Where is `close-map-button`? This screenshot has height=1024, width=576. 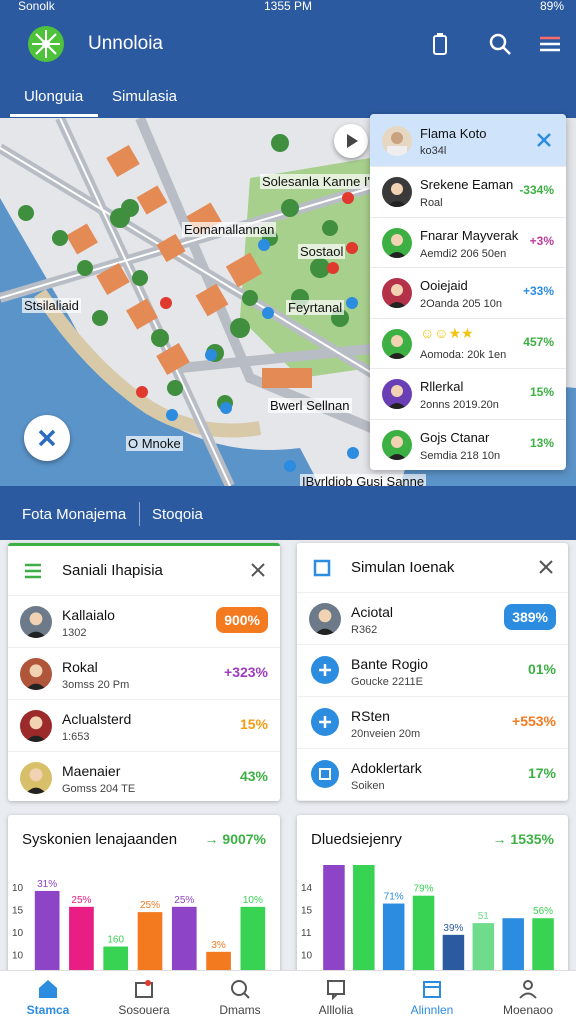
close-map-button is located at coordinates (47, 438).